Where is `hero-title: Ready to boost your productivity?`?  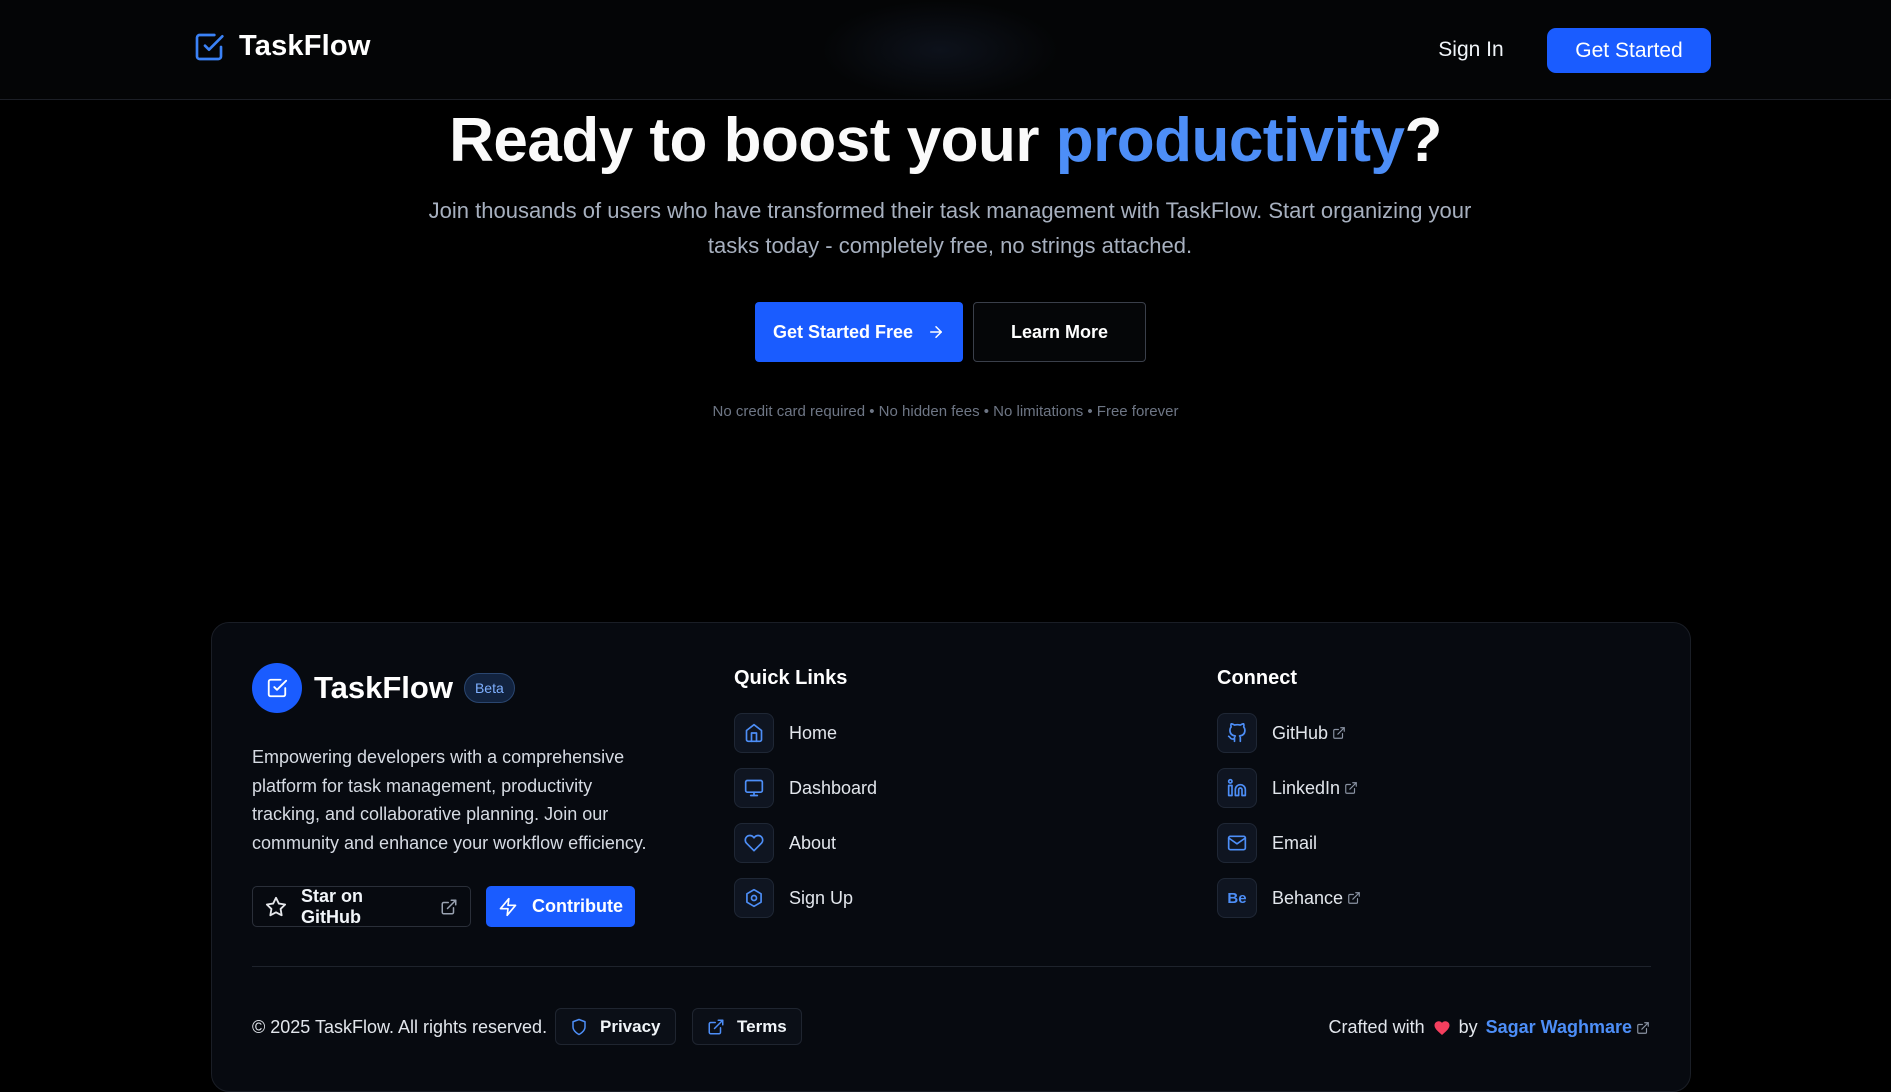
hero-title: Ready to boost your productivity? is located at coordinates (945, 140).